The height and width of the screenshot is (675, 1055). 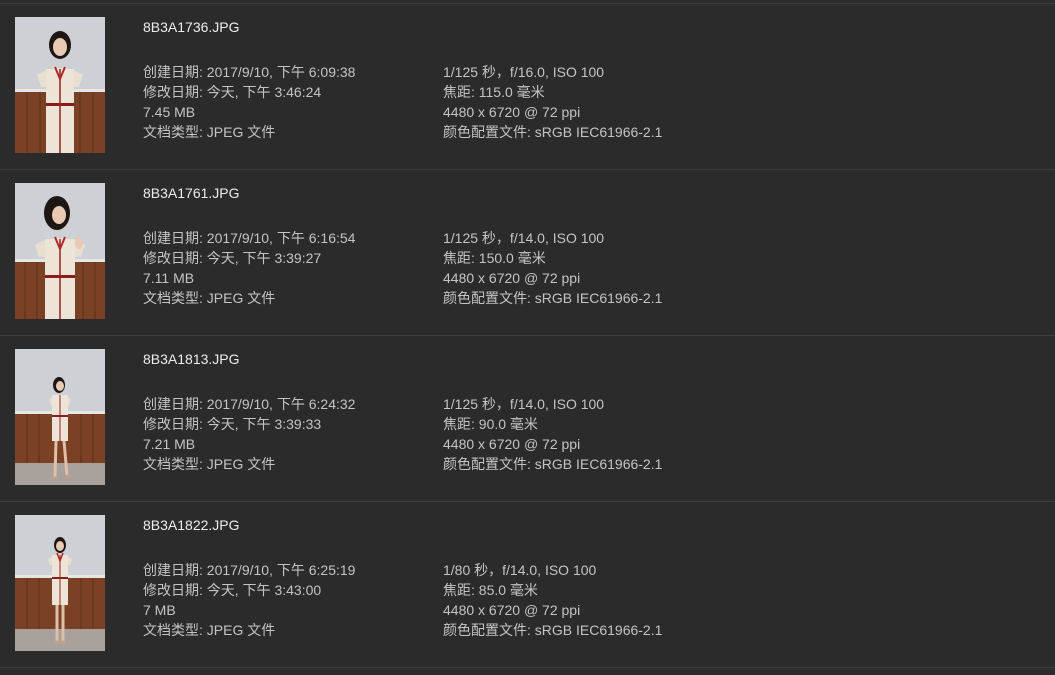 What do you see at coordinates (490, 590) in the screenshot?
I see `focal-length: 焦距: 85.0 毫米` at bounding box center [490, 590].